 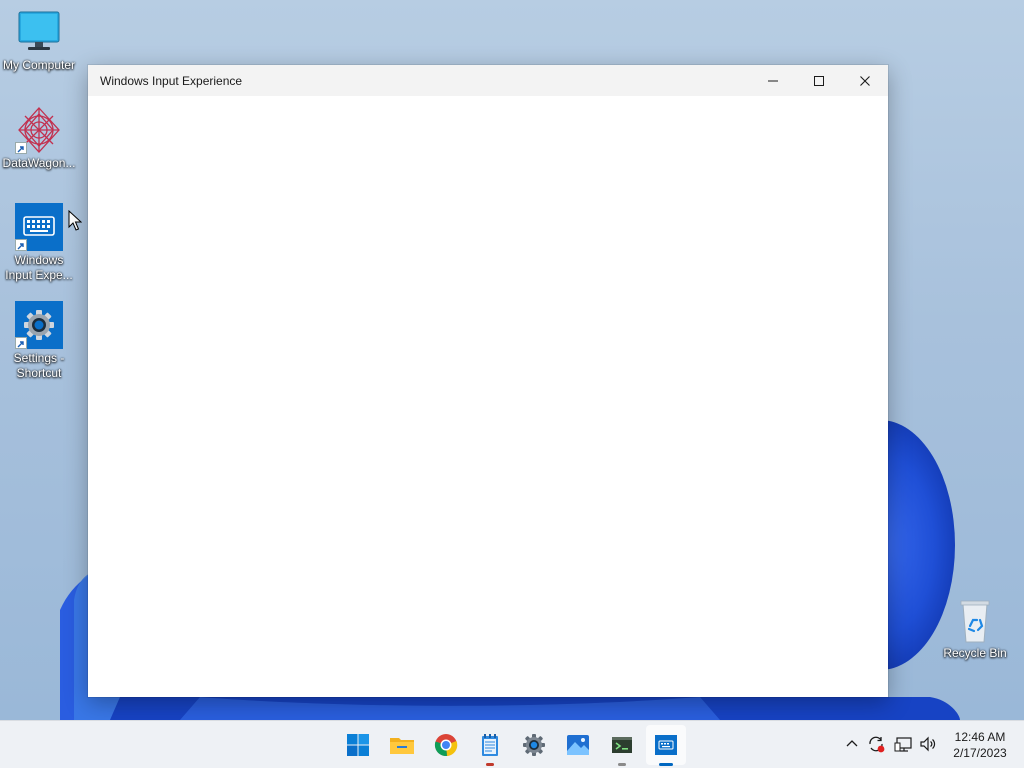 I want to click on desktop-icon-recycle-bin: Recycle Bin, so click(x=975, y=628).